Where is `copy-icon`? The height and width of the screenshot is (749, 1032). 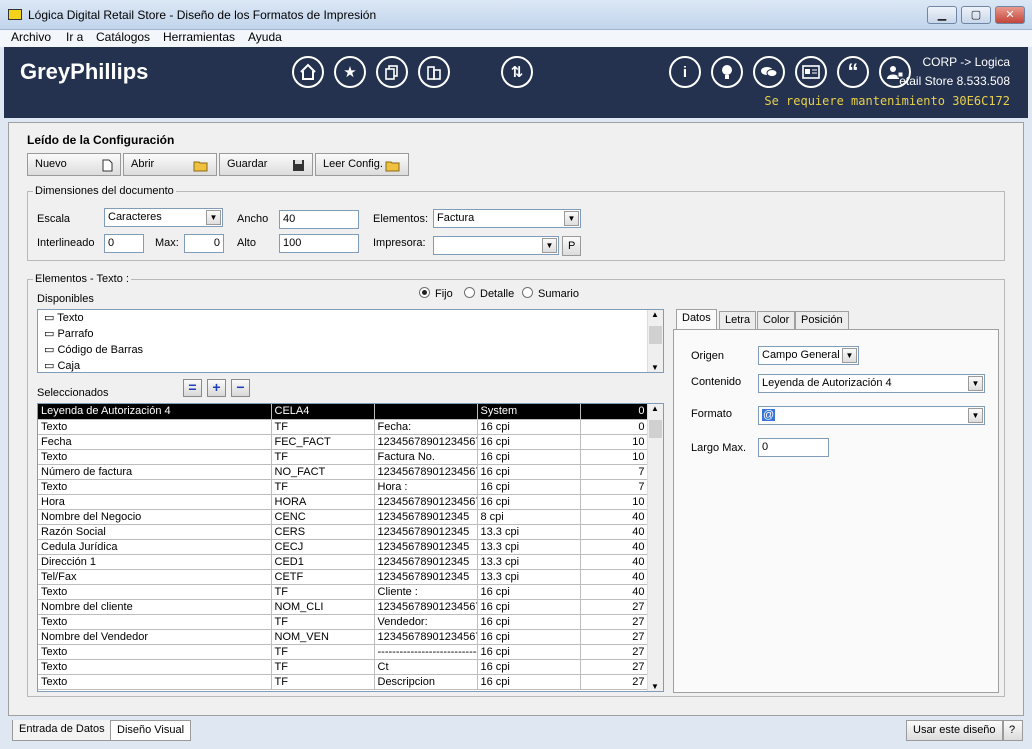
copy-icon is located at coordinates (392, 72).